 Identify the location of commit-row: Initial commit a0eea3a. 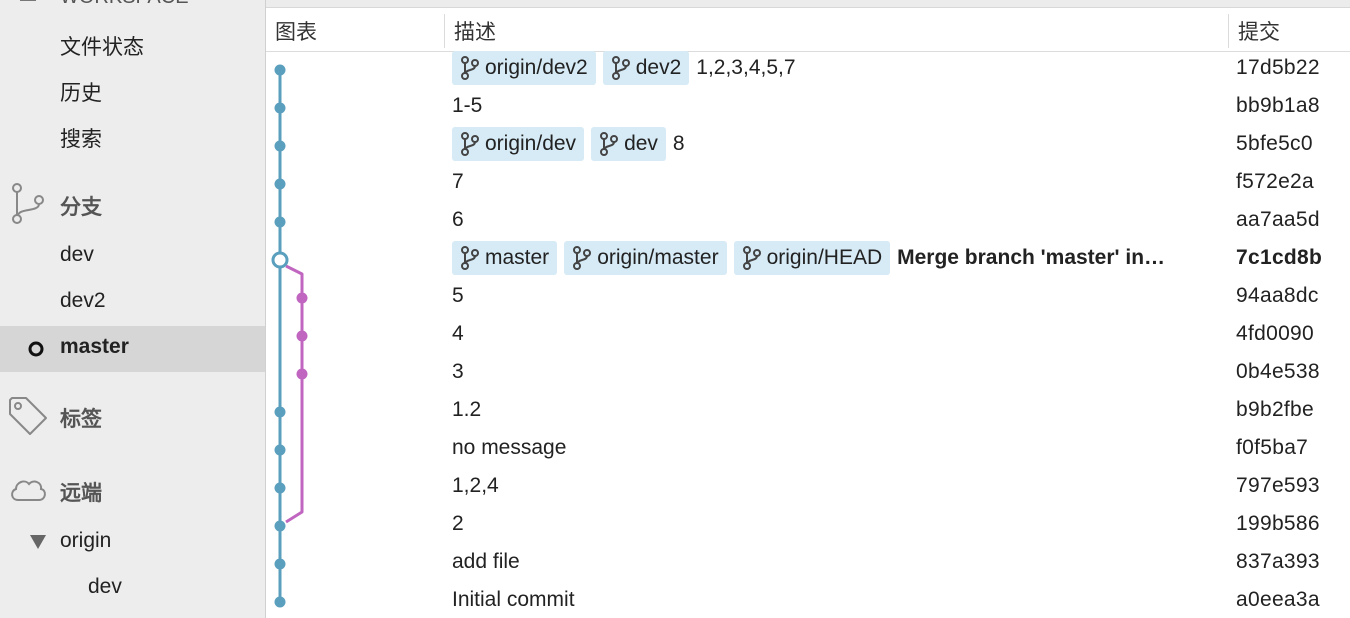
(808, 599).